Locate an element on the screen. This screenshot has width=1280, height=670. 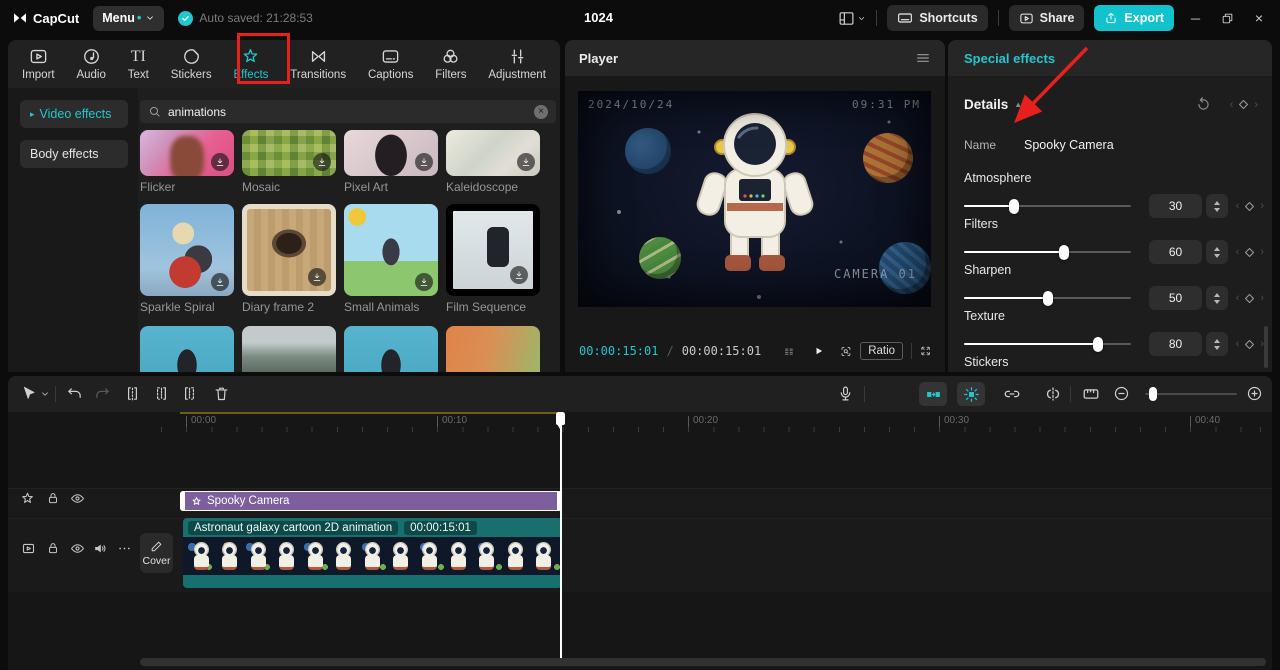
effect-card: Flicker is located at coordinates (187, 162).